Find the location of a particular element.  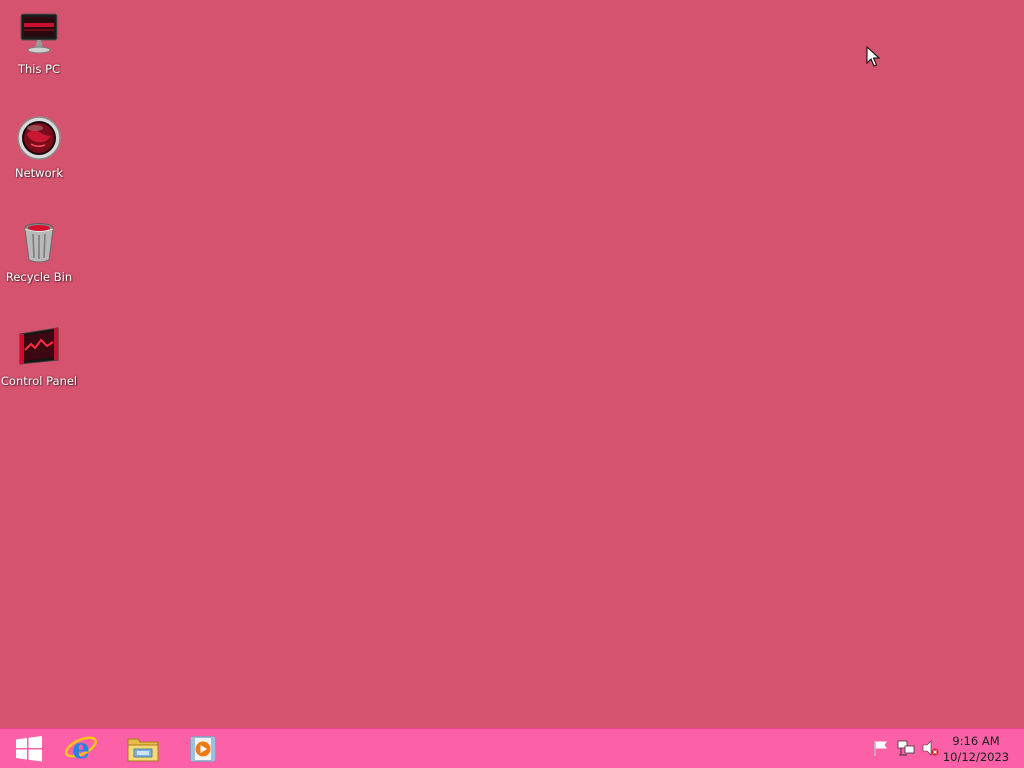

desktop-icon-label: This PC is located at coordinates (39, 69).